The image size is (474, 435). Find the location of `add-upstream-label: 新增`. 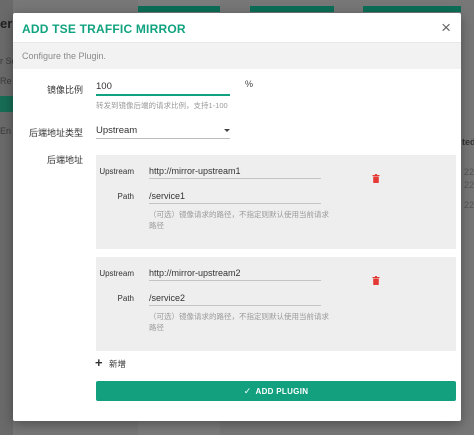

add-upstream-label: 新增 is located at coordinates (118, 364).